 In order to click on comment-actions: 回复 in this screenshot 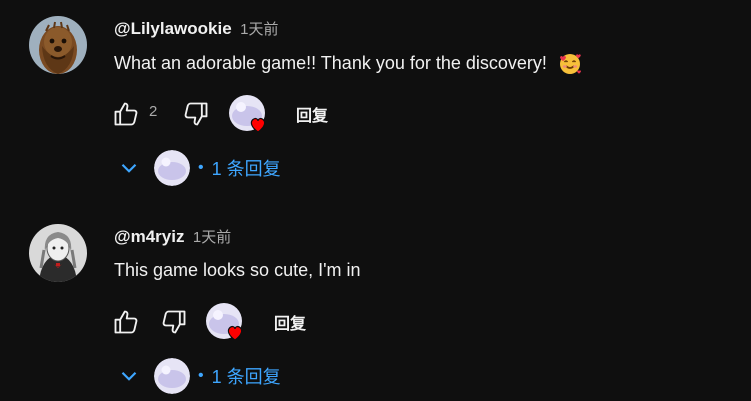, I will do `click(308, 322)`.